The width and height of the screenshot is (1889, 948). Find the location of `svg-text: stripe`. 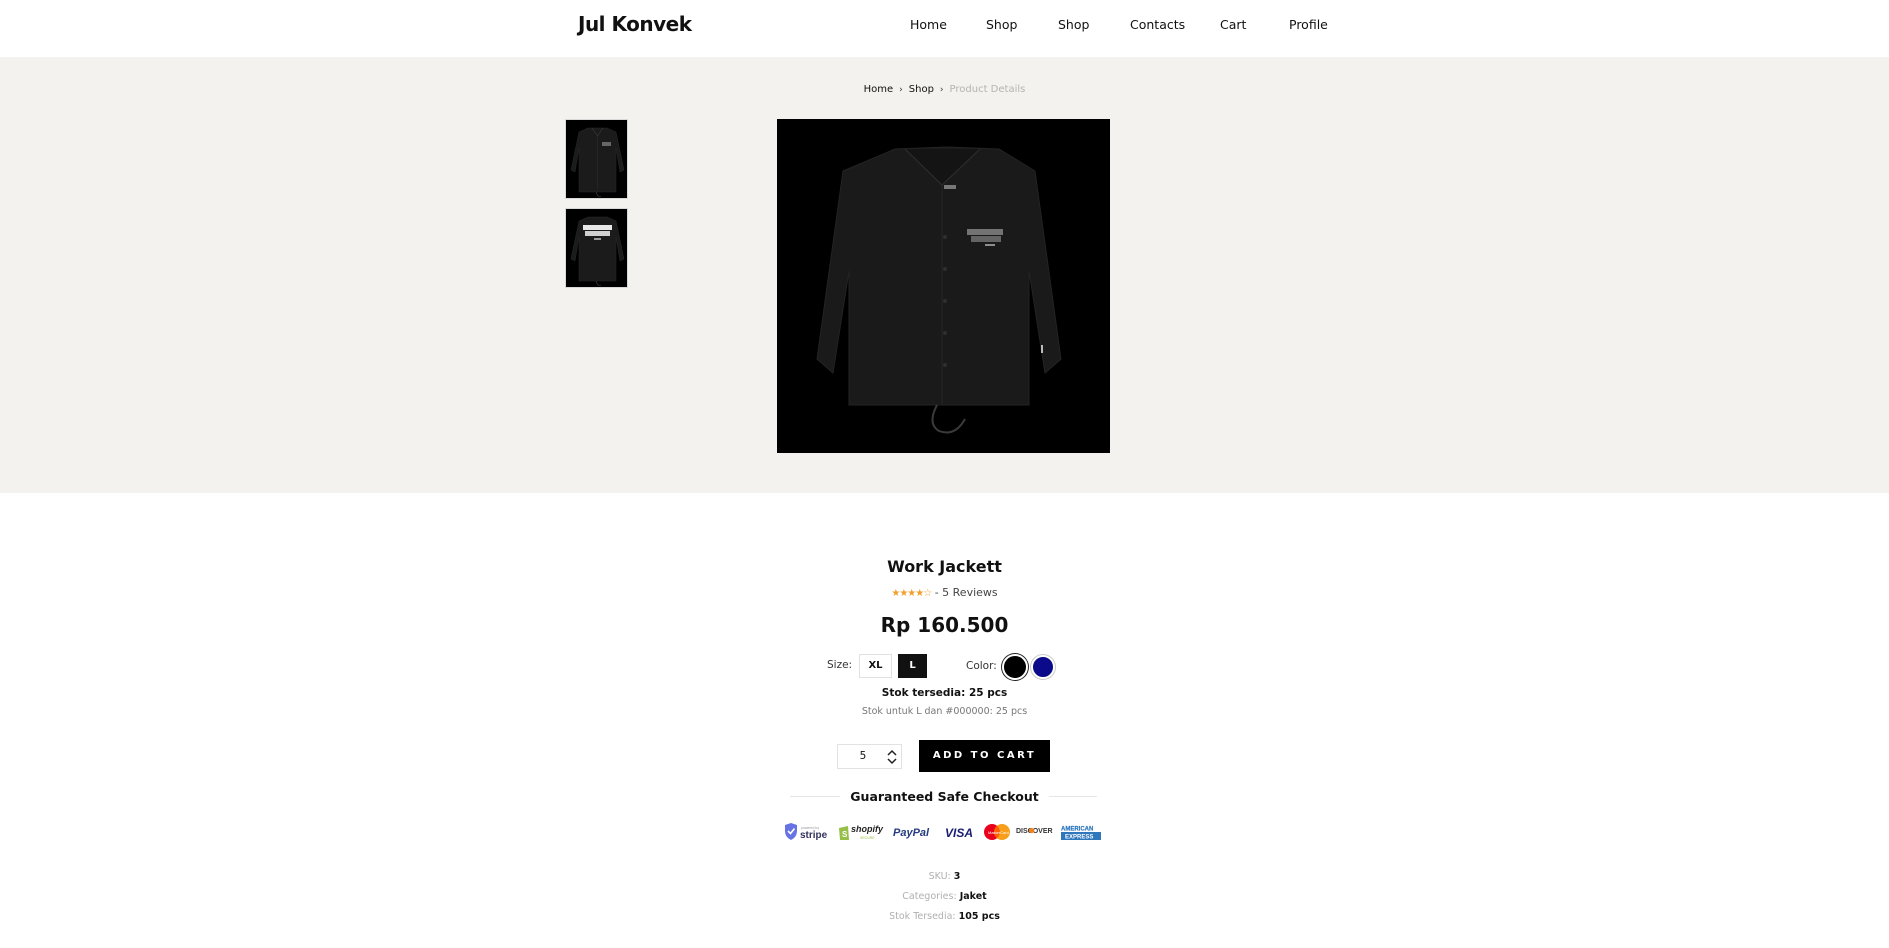

svg-text: stripe is located at coordinates (814, 835).